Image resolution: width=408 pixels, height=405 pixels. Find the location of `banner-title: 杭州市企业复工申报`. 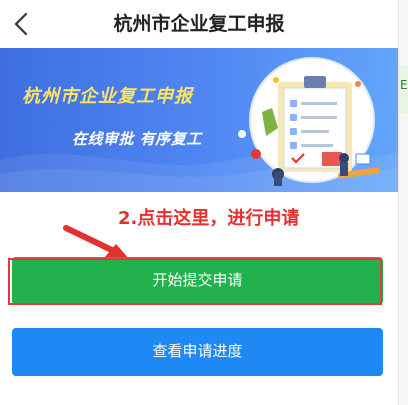

banner-title: 杭州市企业复工申报 is located at coordinates (107, 96).